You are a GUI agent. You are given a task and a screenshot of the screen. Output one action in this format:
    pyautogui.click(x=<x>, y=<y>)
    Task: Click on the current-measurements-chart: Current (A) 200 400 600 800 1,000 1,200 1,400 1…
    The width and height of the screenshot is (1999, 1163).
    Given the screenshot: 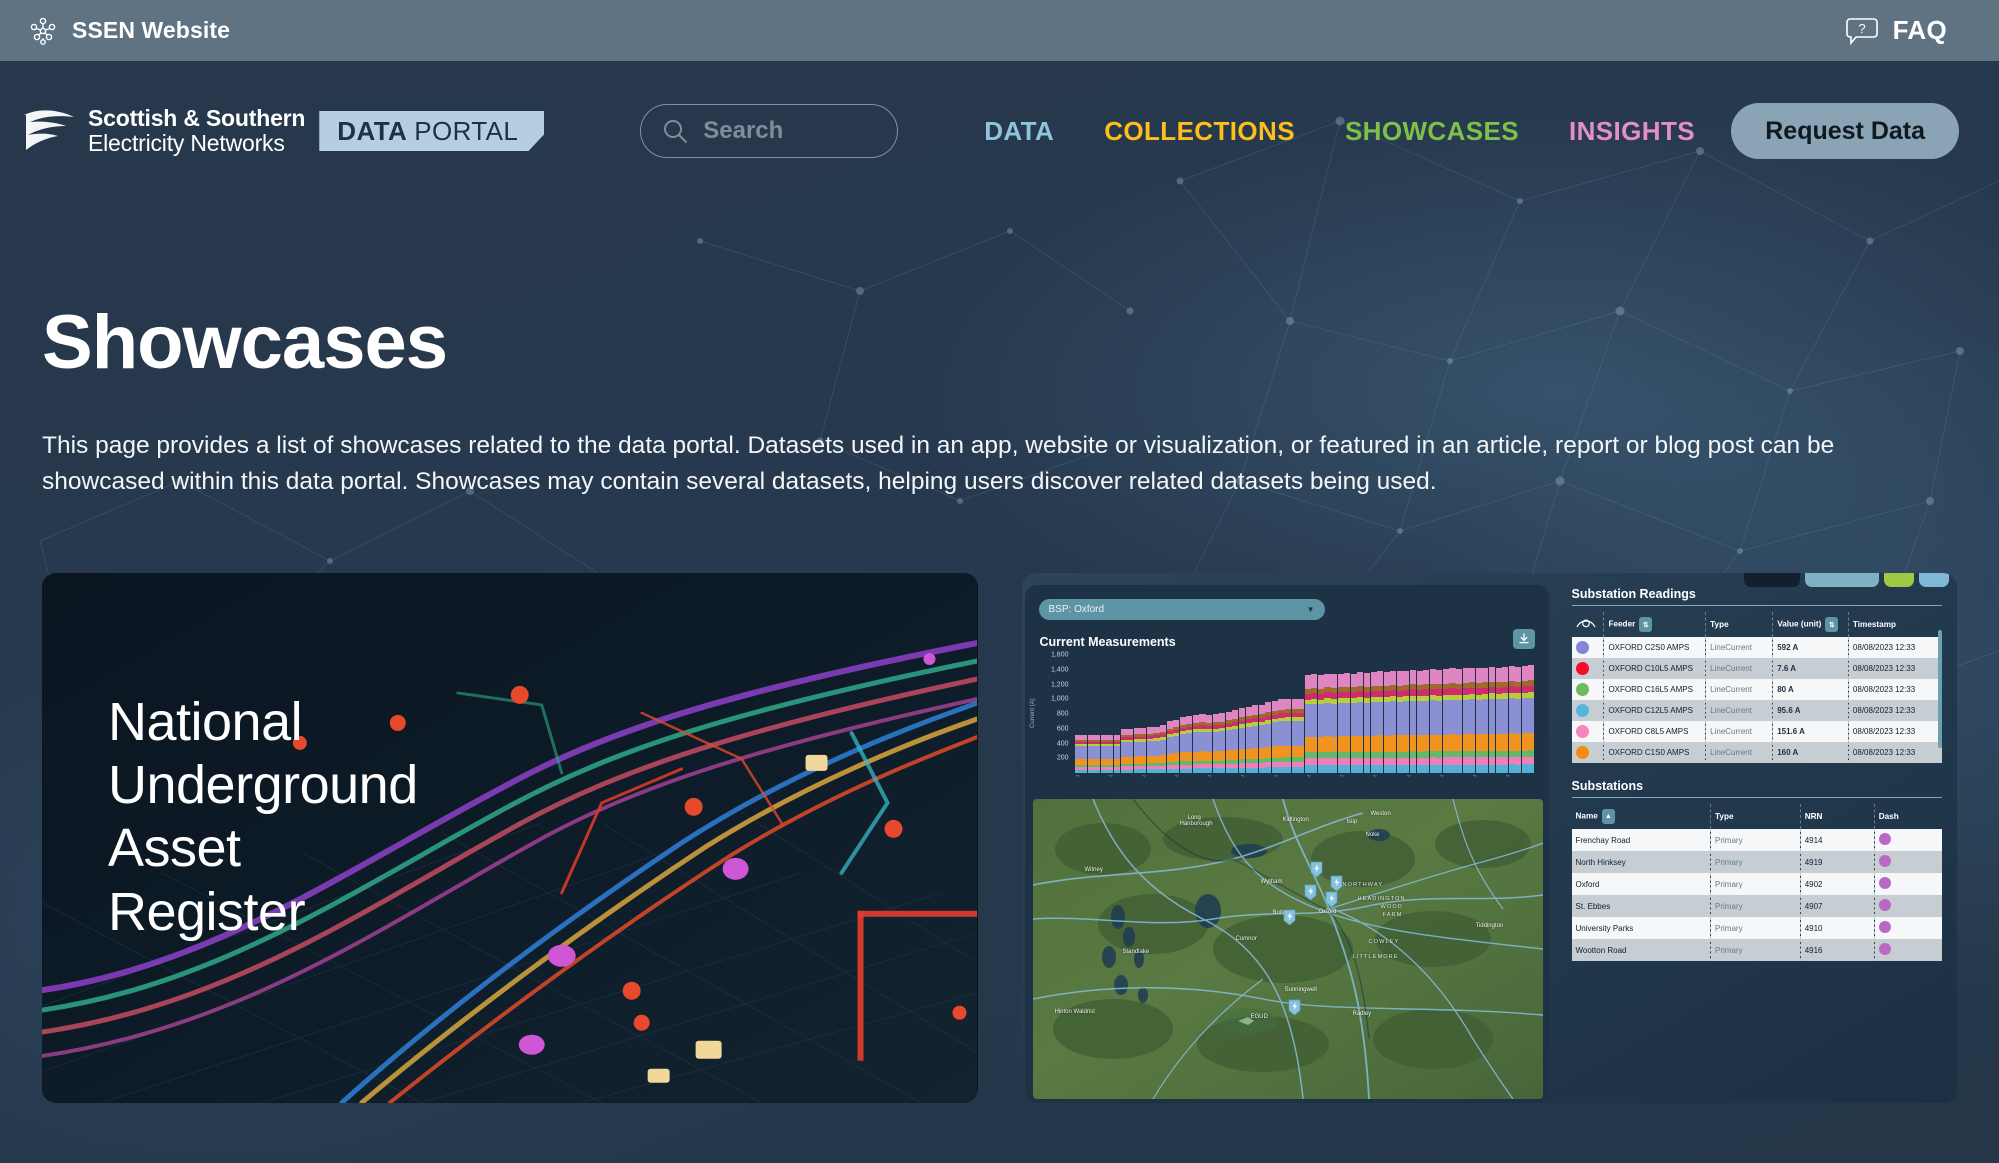 What is the action you would take?
    pyautogui.click(x=1282, y=723)
    